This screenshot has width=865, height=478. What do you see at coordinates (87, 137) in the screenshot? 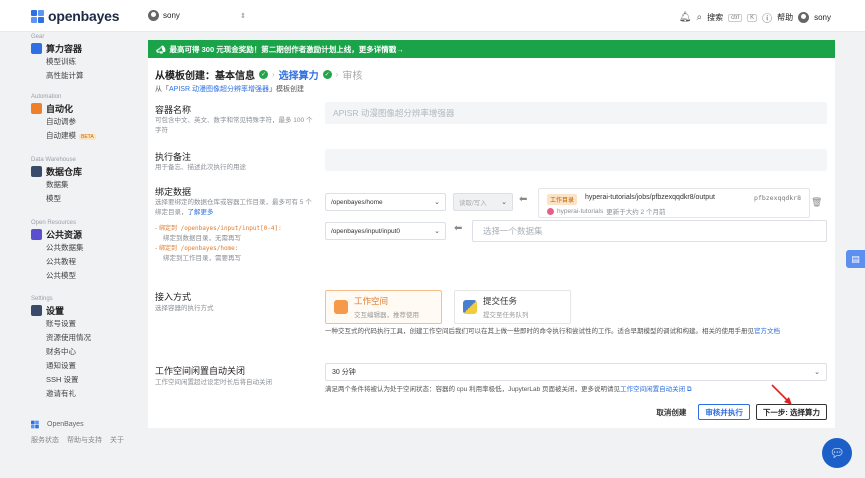
I see `beta-badge: BETA` at bounding box center [87, 137].